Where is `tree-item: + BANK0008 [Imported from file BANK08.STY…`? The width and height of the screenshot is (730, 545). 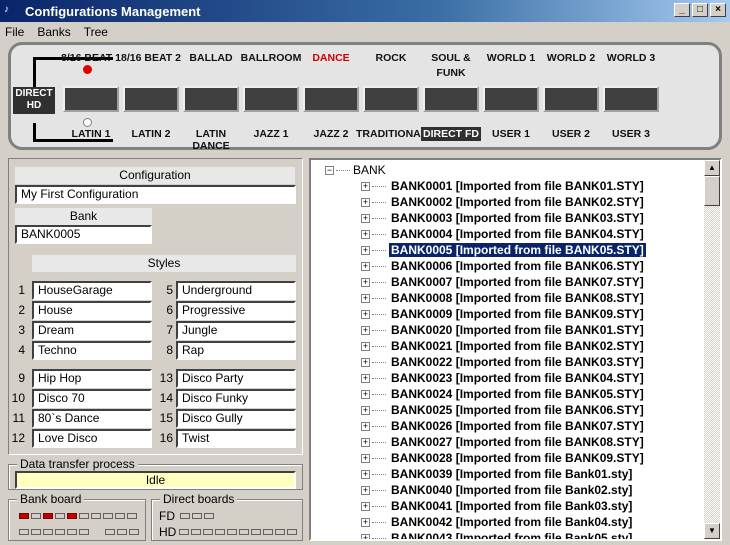 tree-item: + BANK0008 [Imported from file BANK08.STY… is located at coordinates (503, 298).